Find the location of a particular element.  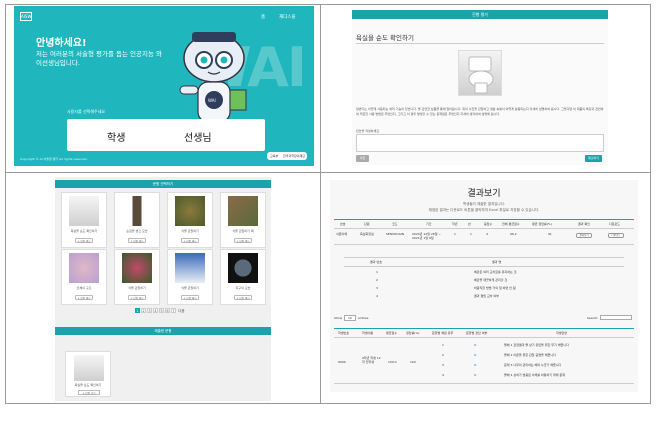

criteria-name: 배관은 여러 교차로를 유지하는 것 is located at coordinates (495, 272).